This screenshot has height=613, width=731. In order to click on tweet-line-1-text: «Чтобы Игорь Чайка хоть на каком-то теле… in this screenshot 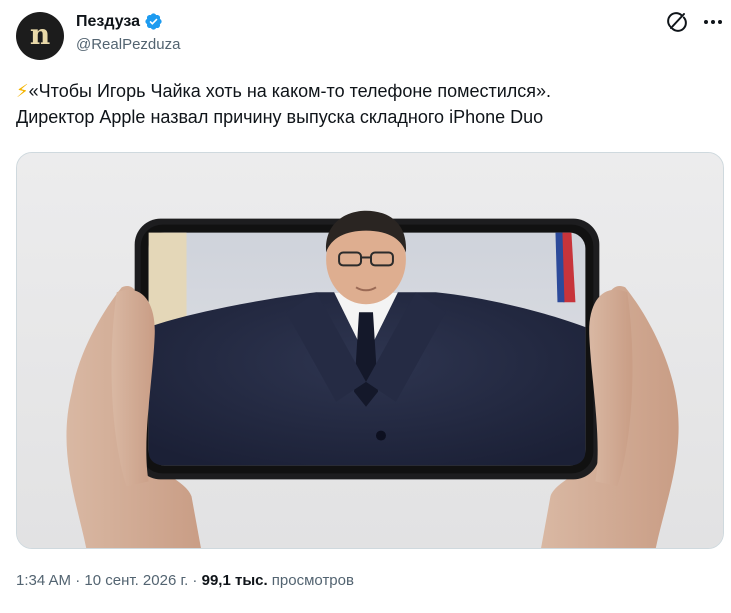, I will do `click(290, 91)`.